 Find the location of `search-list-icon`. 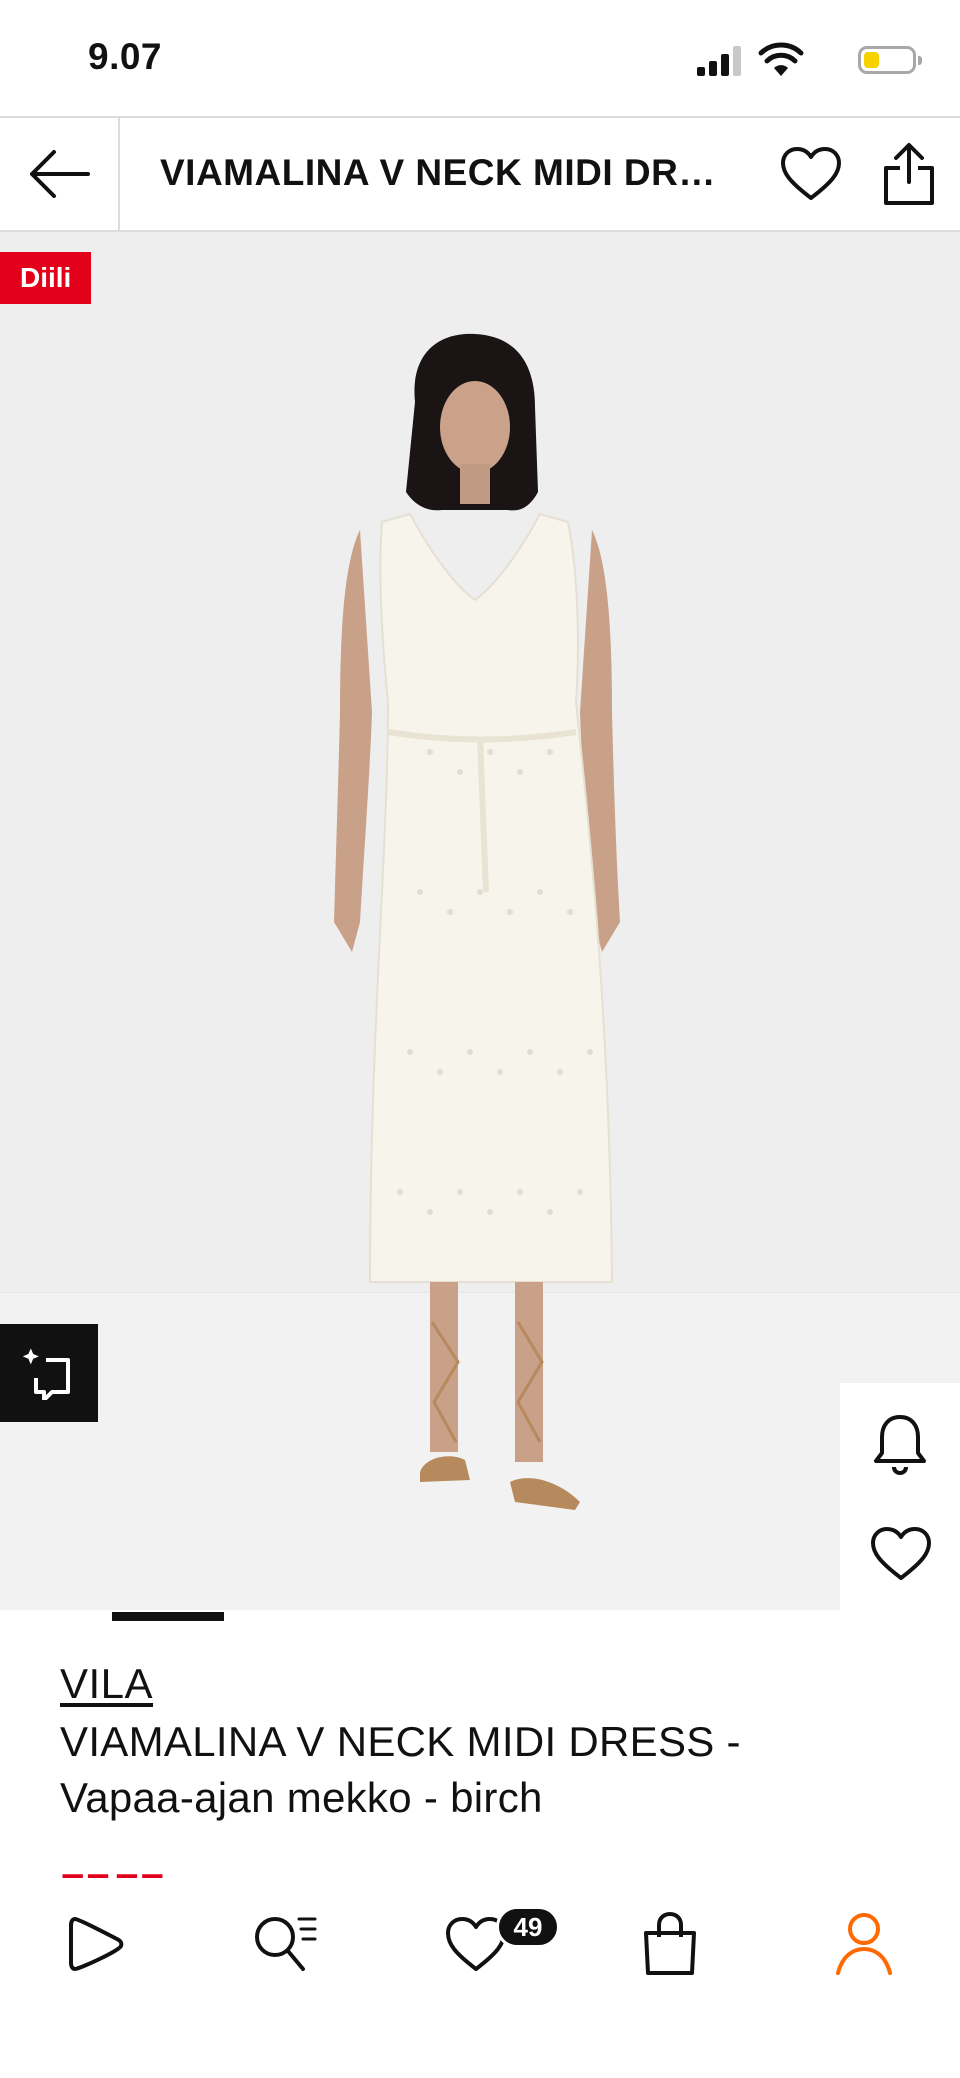

search-list-icon is located at coordinates (286, 1944).